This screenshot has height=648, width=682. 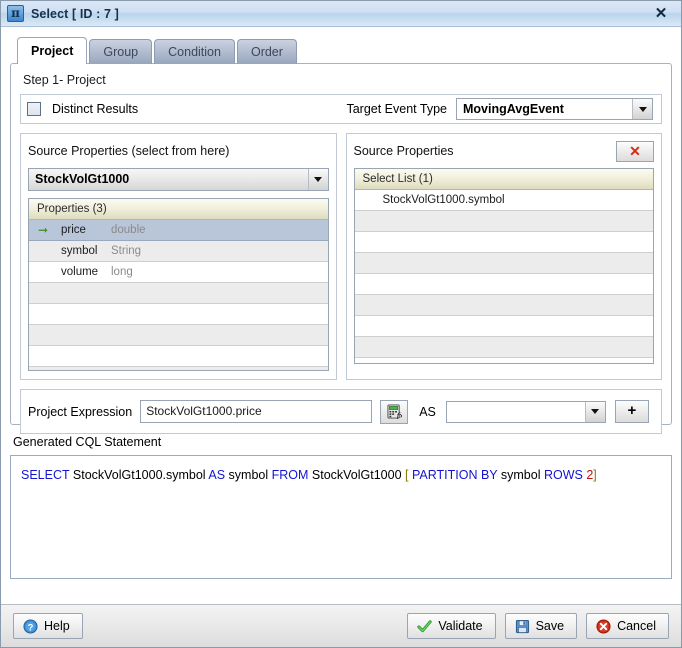 What do you see at coordinates (75, 13) in the screenshot?
I see `window-title: Select [ ID : 7 ]` at bounding box center [75, 13].